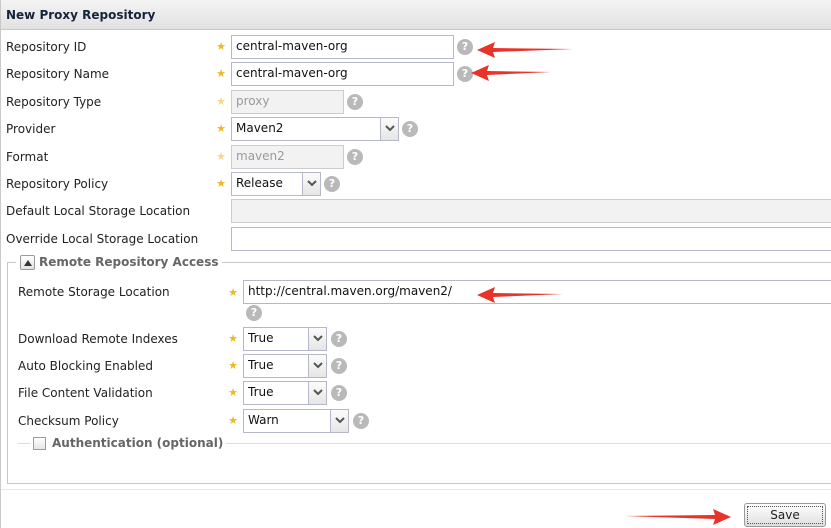 The image size is (831, 528). What do you see at coordinates (342, 47) in the screenshot?
I see `repo-id-input: central-maven-org` at bounding box center [342, 47].